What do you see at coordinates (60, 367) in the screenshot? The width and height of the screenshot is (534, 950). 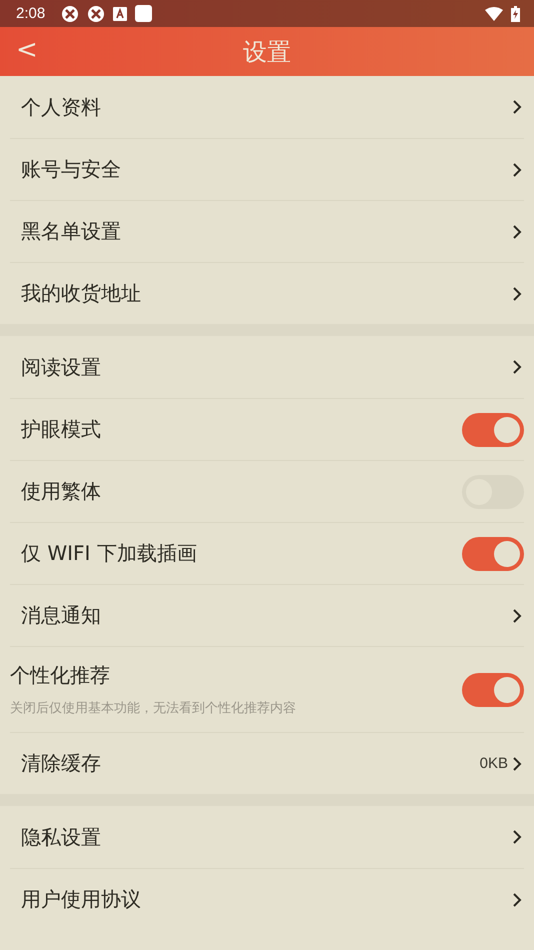 I see `setting-label: 阅读设置` at bounding box center [60, 367].